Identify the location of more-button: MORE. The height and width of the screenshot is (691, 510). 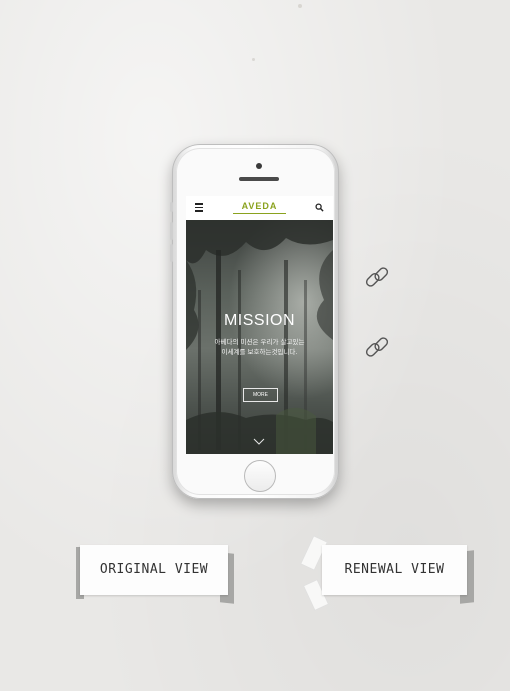
(260, 395).